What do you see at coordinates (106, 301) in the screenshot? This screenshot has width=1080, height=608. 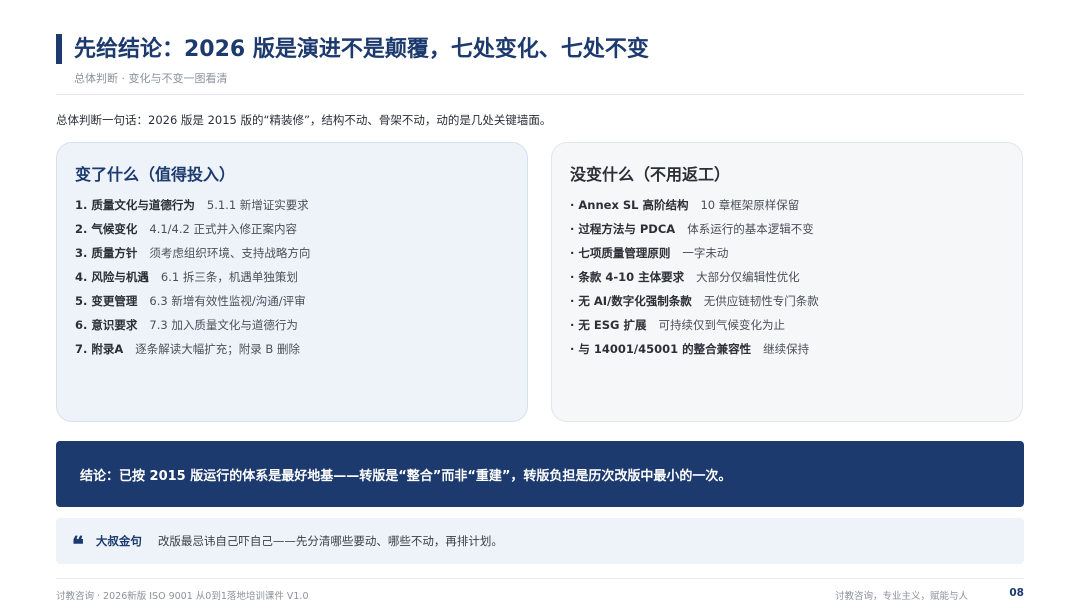 I see `changed-item-key: 5. 变更管理` at bounding box center [106, 301].